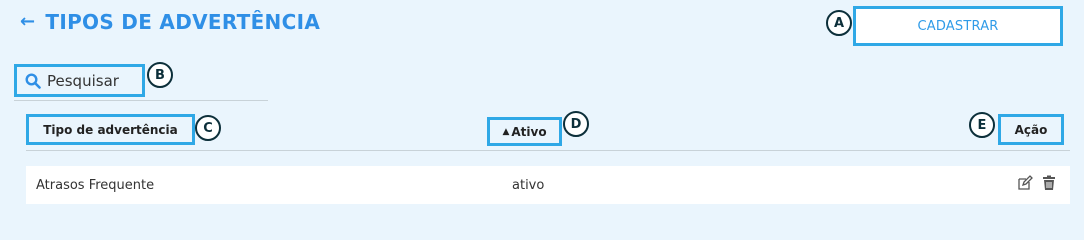  What do you see at coordinates (982, 125) in the screenshot?
I see `annotation-badge-e: E` at bounding box center [982, 125].